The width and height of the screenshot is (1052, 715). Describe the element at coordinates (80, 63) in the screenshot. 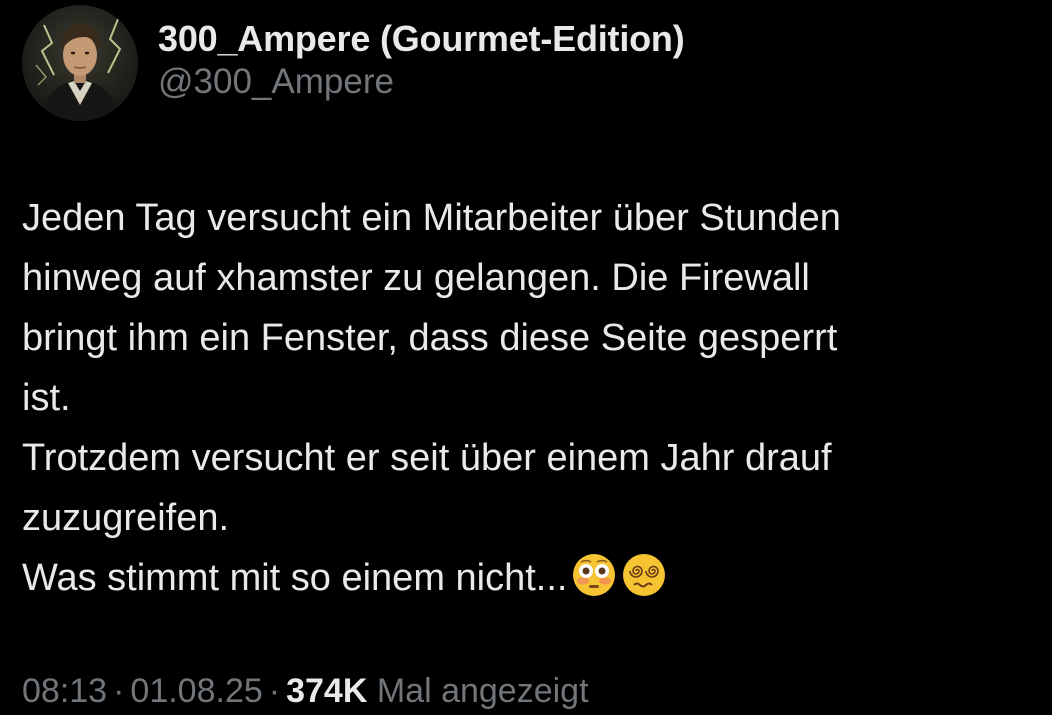

I see `avatar` at that location.